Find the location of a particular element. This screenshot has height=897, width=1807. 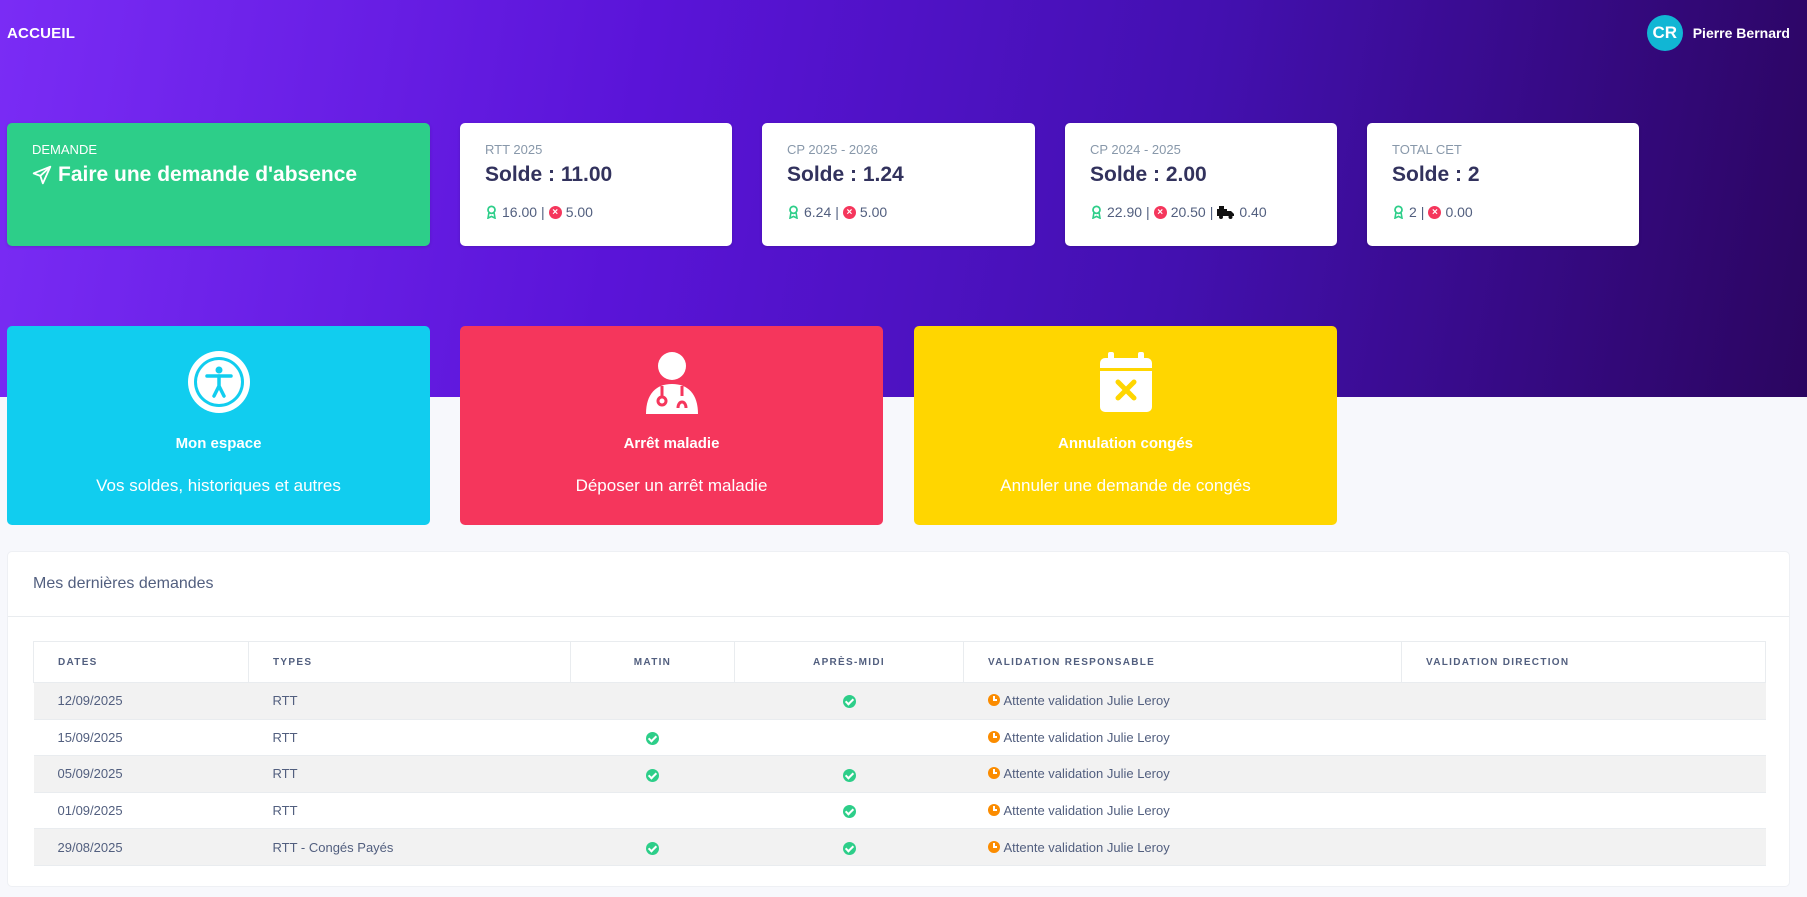

column-header-matin: MATIN is located at coordinates (652, 662).